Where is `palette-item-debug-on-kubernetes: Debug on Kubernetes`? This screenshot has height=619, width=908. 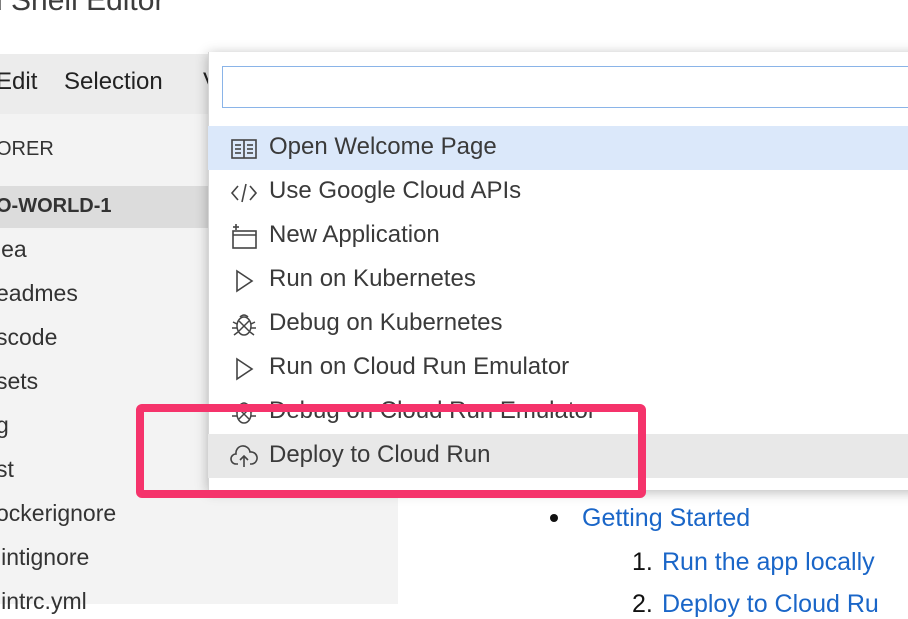 palette-item-debug-on-kubernetes: Debug on Kubernetes is located at coordinates (558, 324).